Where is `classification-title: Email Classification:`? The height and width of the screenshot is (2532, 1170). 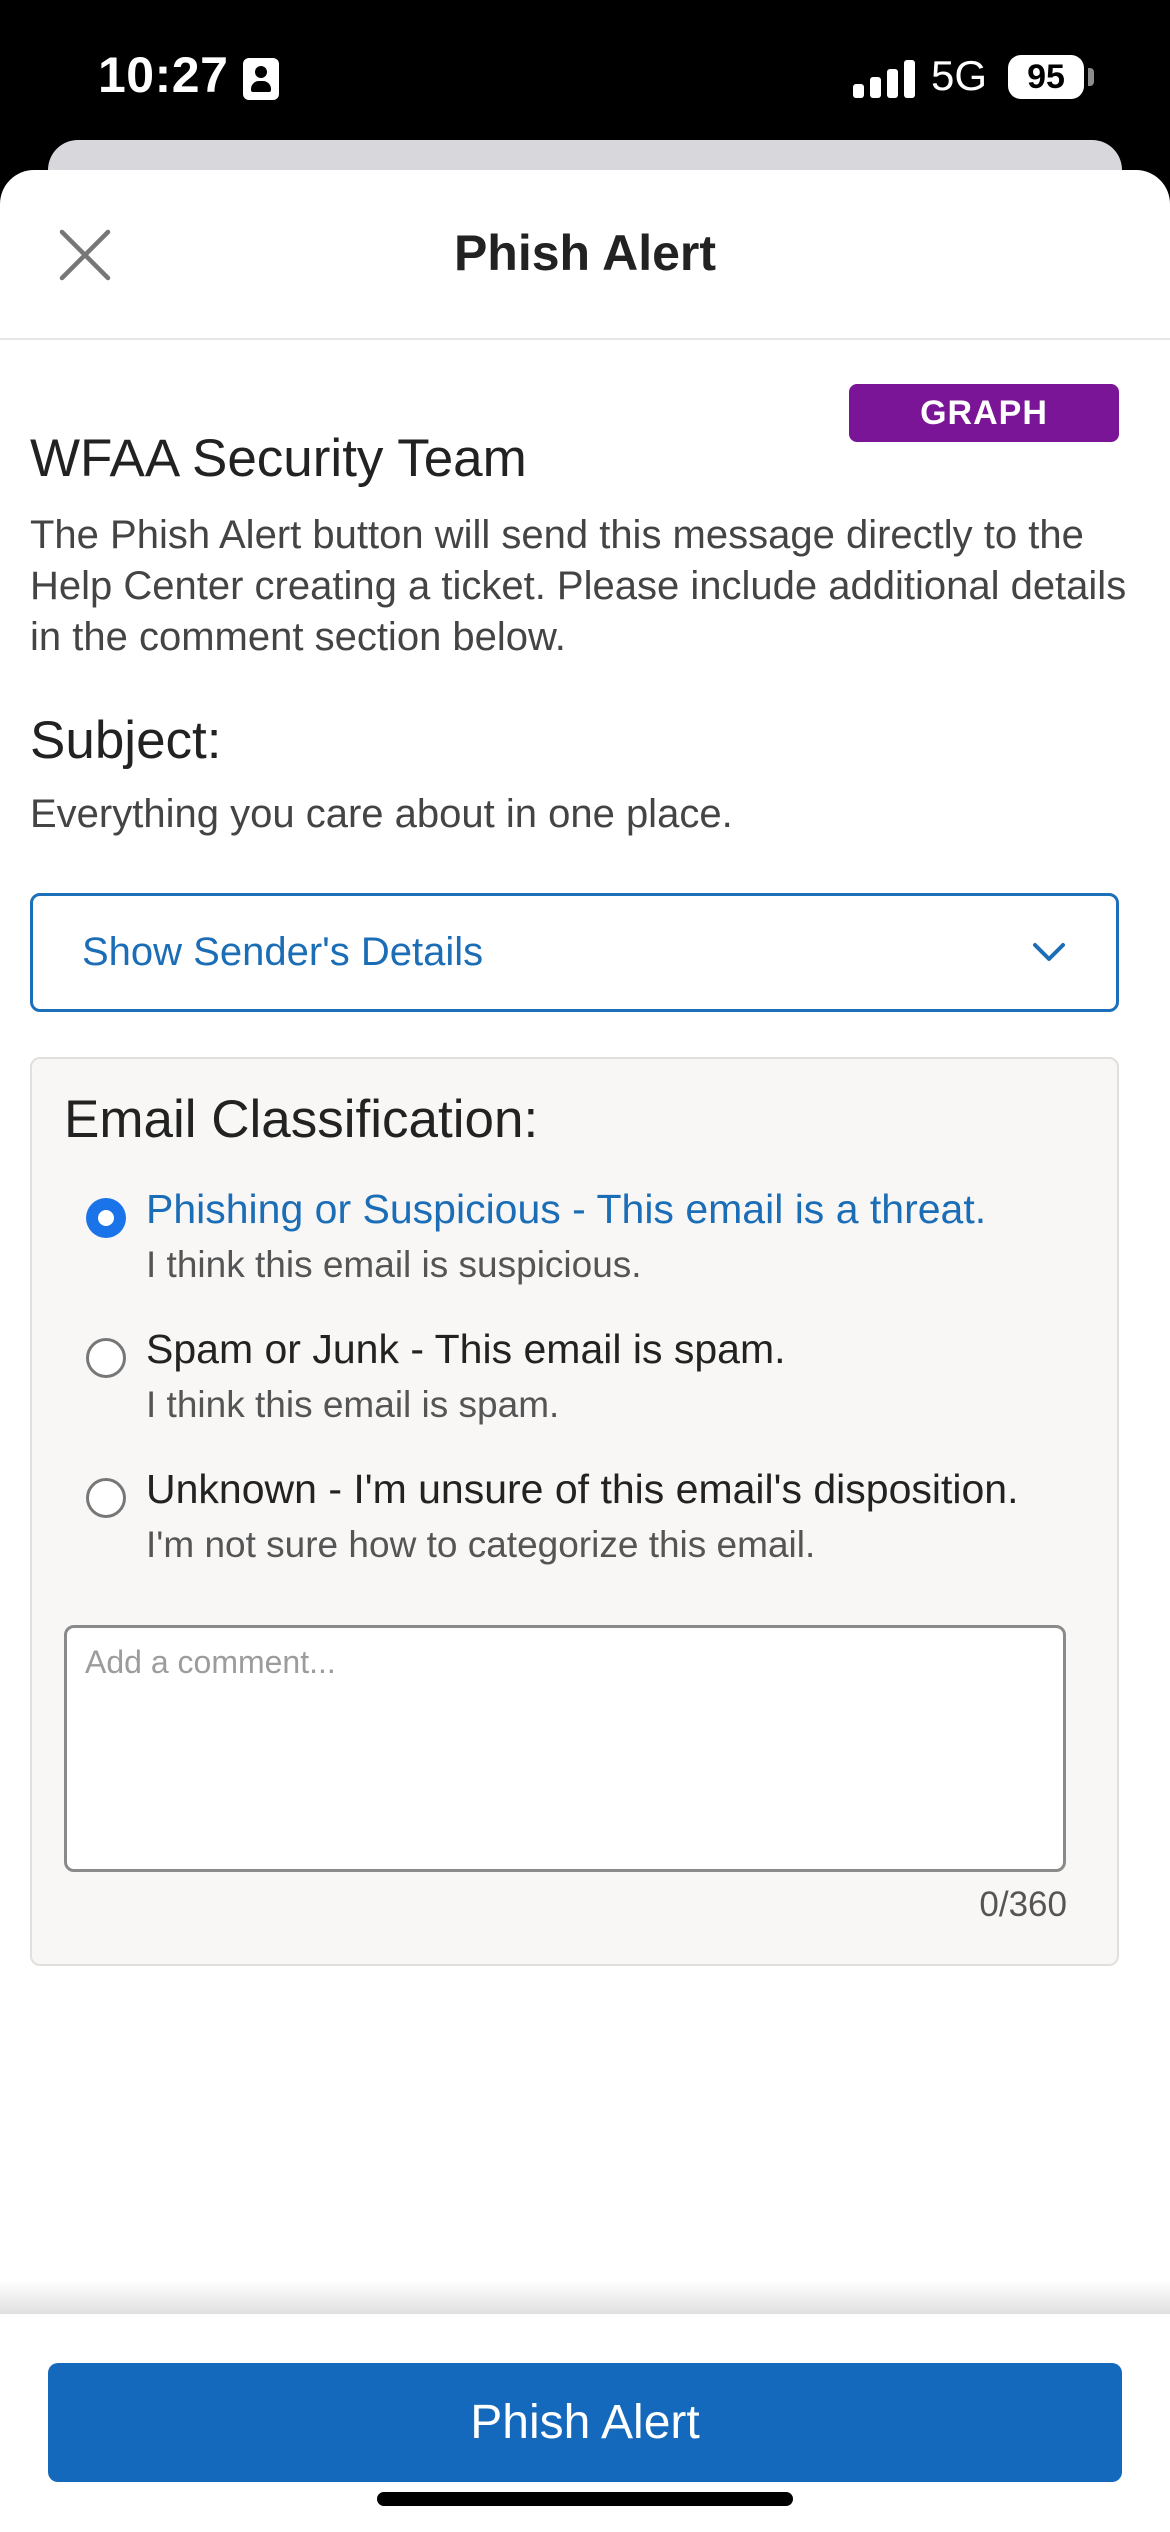
classification-title: Email Classification: is located at coordinates (301, 1119).